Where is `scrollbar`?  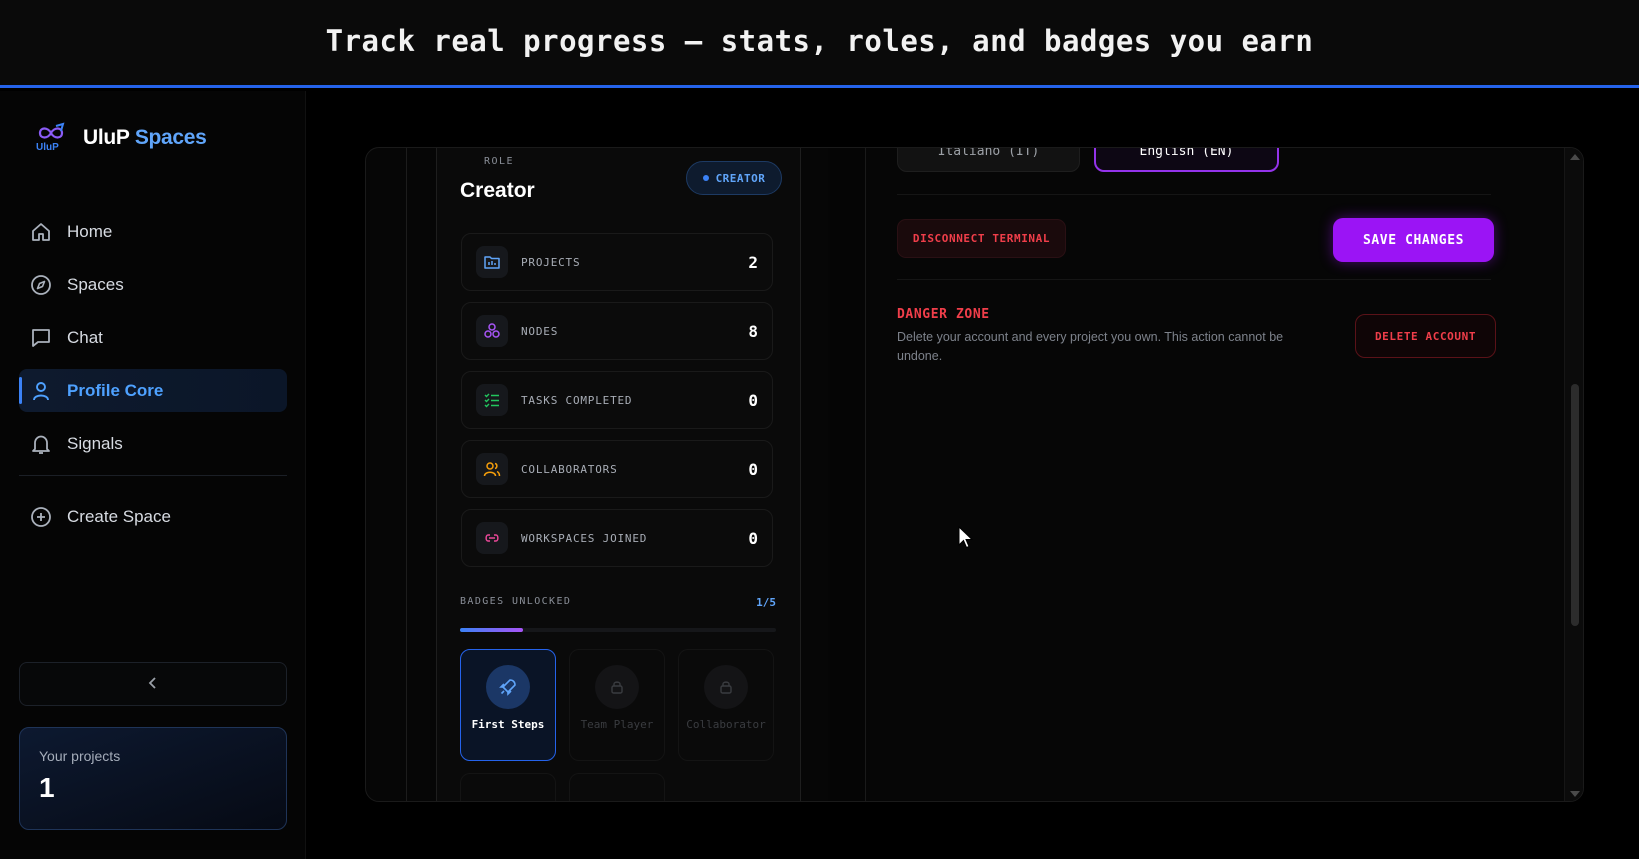
scrollbar is located at coordinates (1573, 474).